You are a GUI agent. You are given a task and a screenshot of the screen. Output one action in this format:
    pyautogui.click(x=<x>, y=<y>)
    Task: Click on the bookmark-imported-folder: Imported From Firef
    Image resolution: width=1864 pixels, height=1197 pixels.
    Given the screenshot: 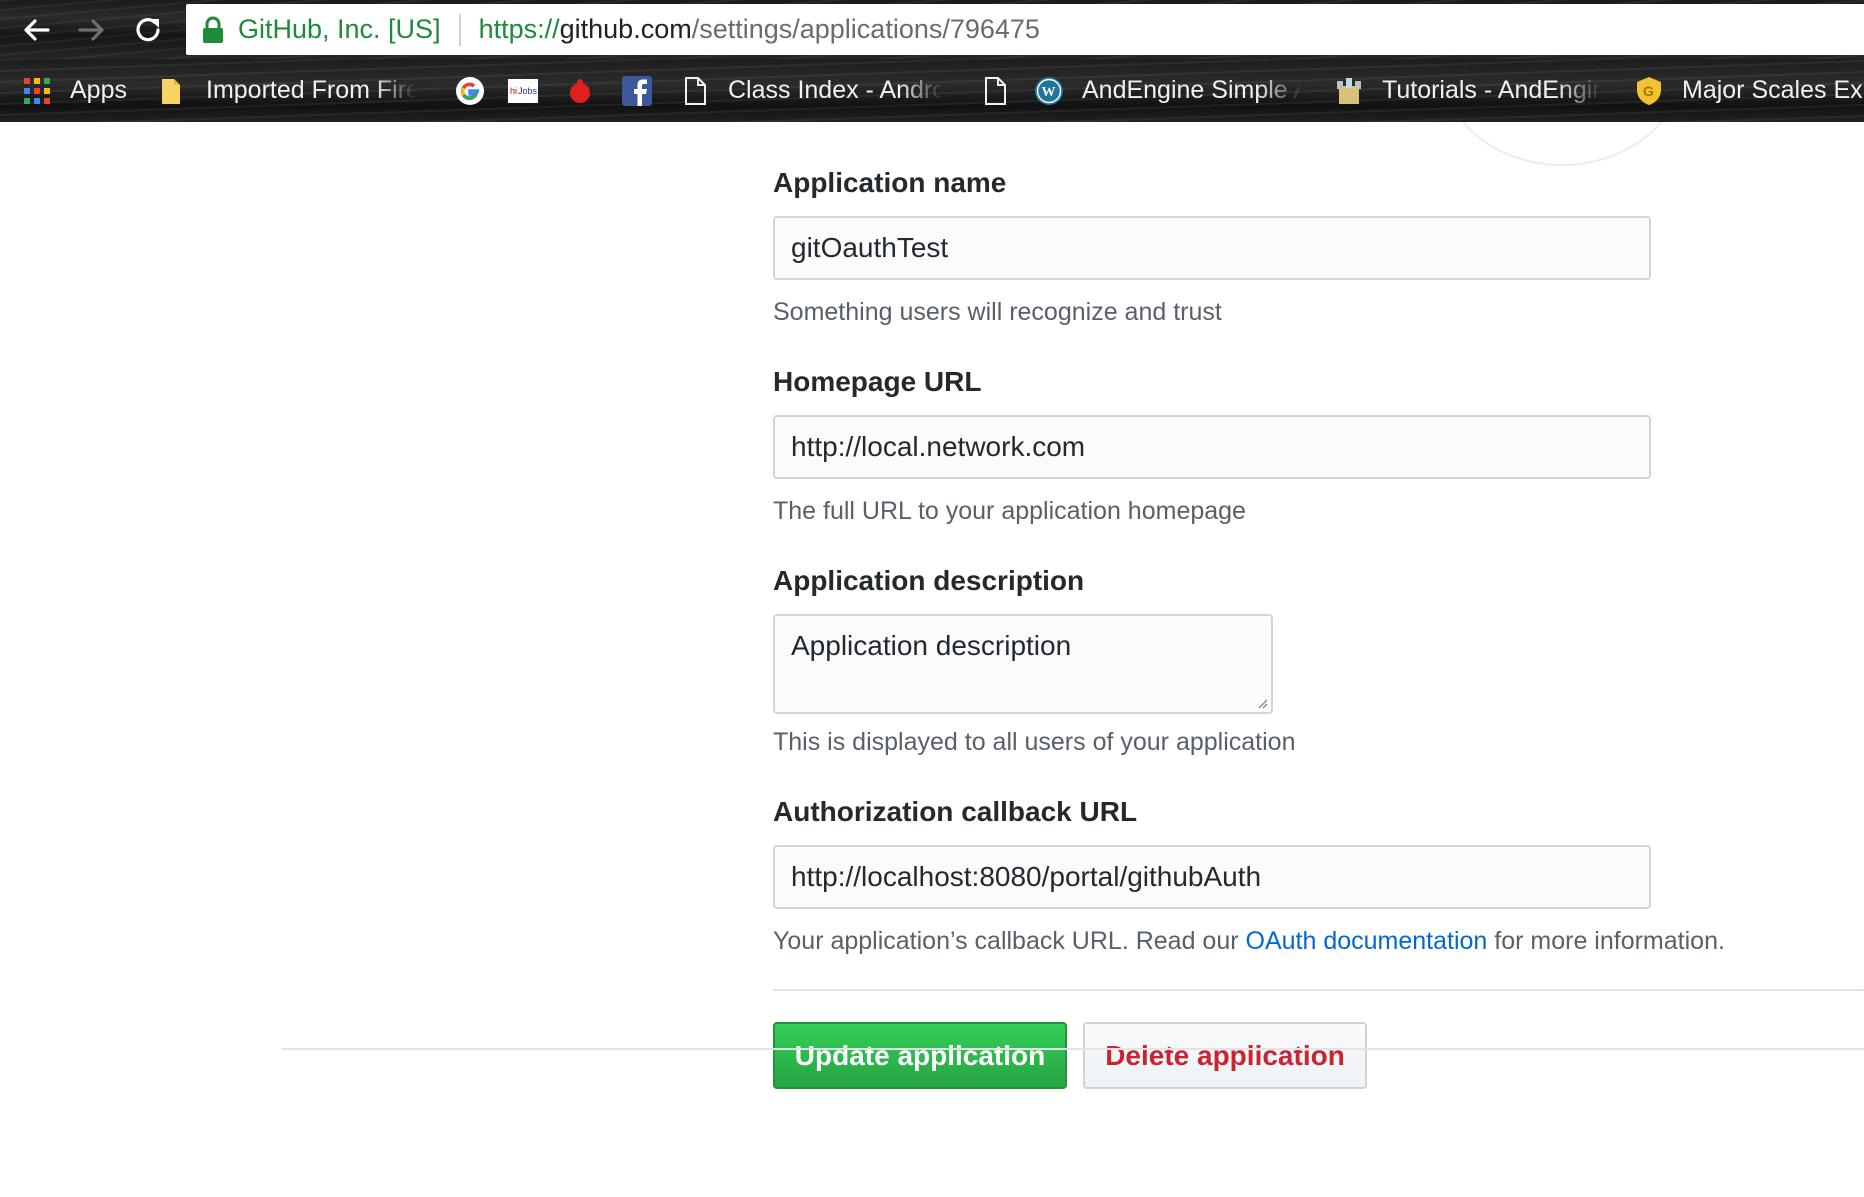 What is the action you would take?
    pyautogui.click(x=287, y=90)
    